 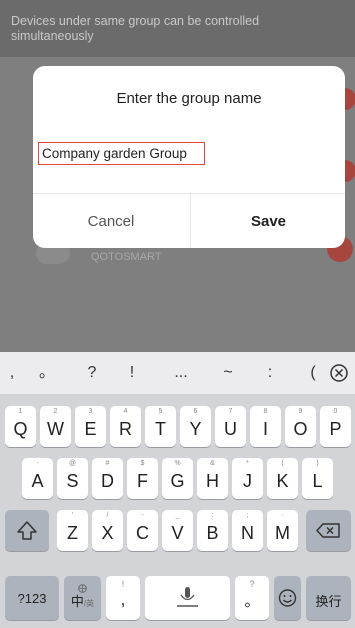 What do you see at coordinates (282, 530) in the screenshot?
I see `key-m: · M` at bounding box center [282, 530].